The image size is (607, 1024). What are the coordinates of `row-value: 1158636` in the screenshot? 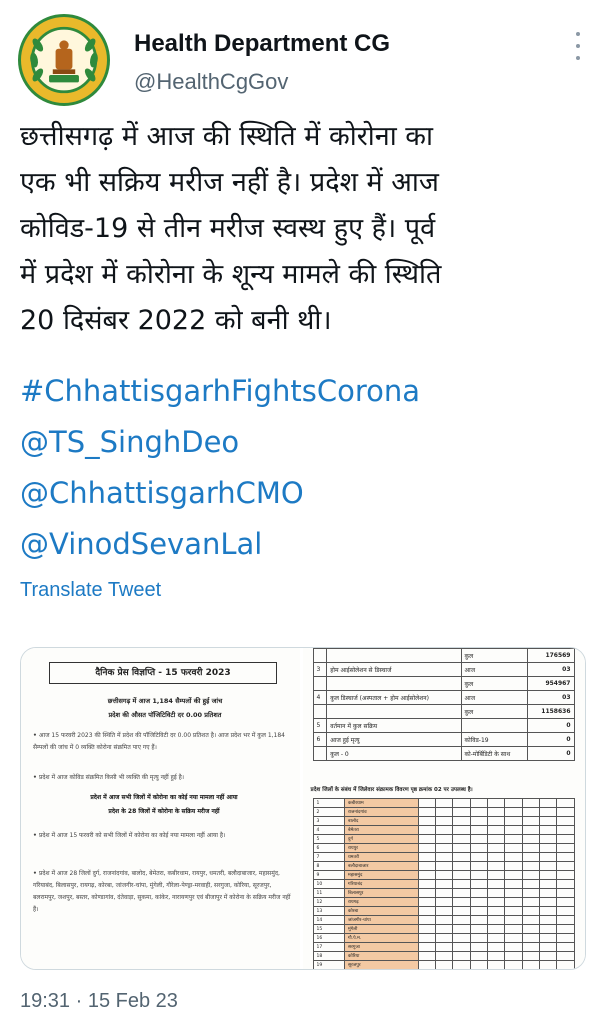 It's located at (551, 711).